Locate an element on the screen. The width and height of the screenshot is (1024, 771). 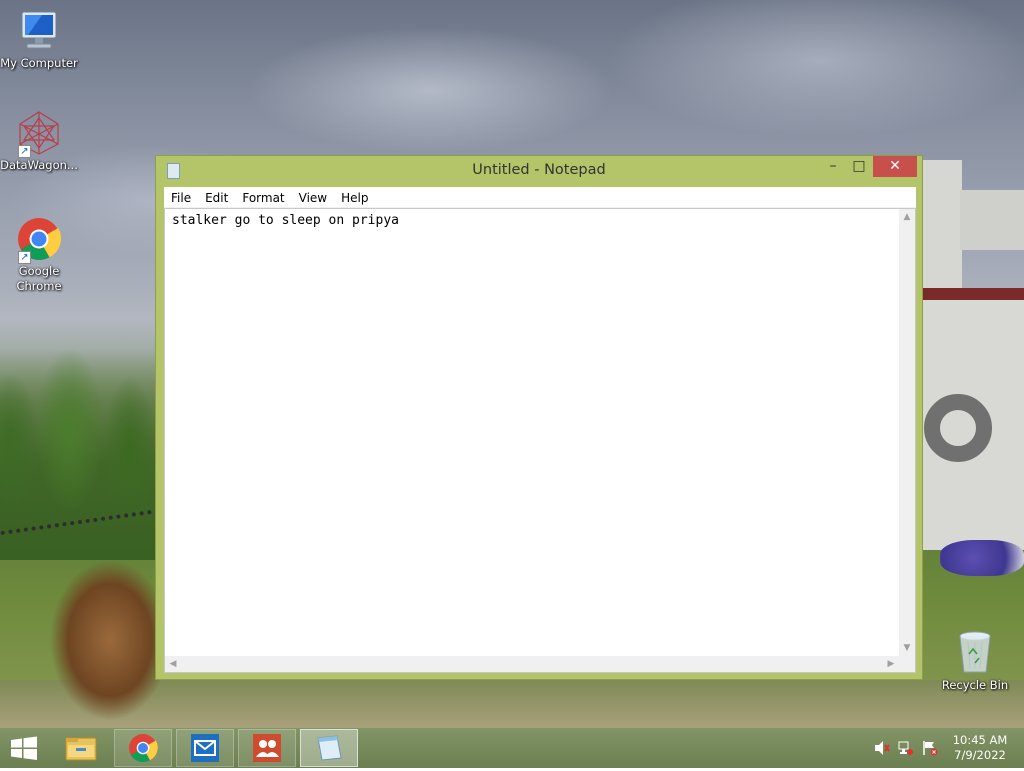
scroll-right-arrow-icon: ▶ is located at coordinates (891, 664).